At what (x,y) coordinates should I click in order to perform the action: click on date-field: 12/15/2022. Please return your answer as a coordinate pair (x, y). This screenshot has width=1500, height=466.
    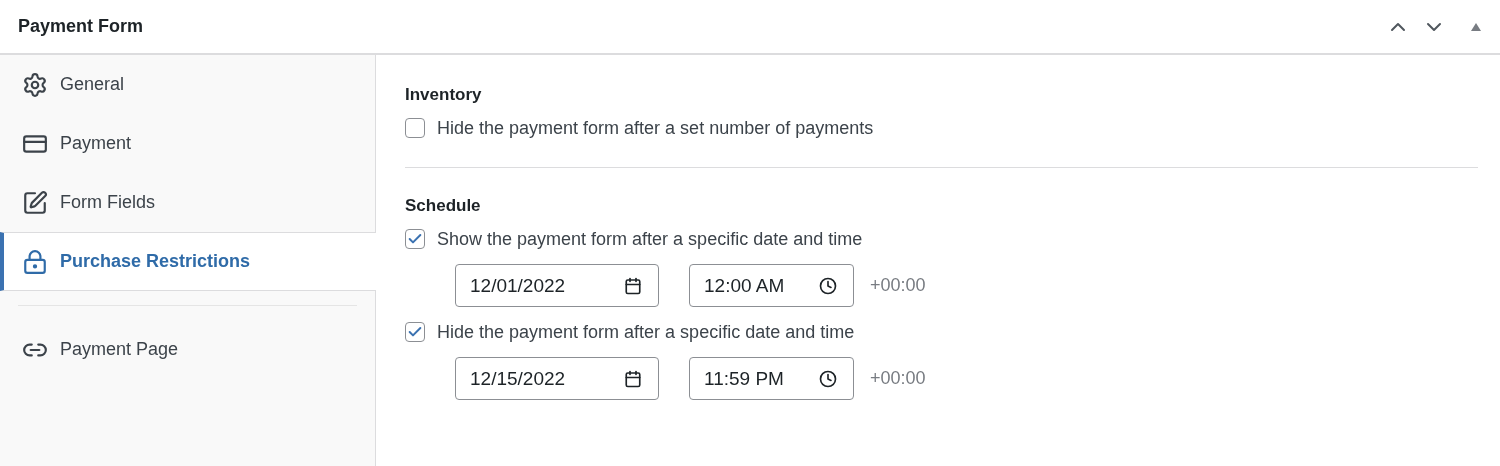
    Looking at the image, I should click on (557, 378).